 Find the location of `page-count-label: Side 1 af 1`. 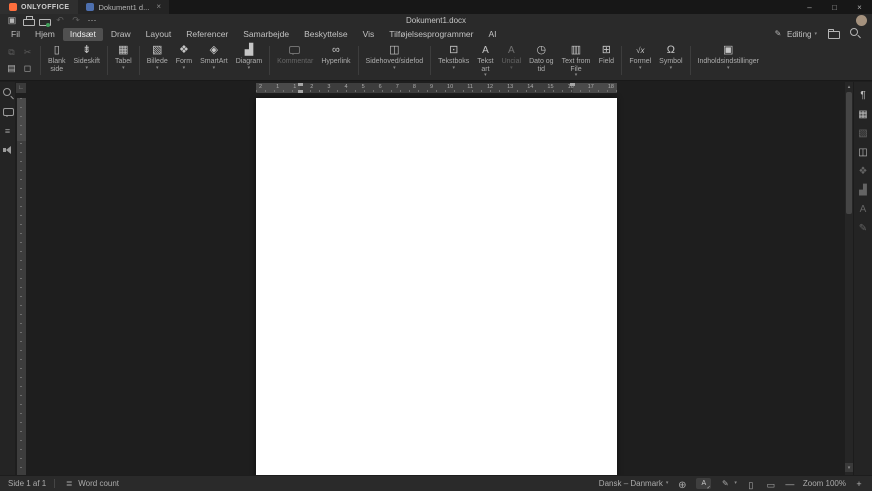

page-count-label: Side 1 af 1 is located at coordinates (27, 483).